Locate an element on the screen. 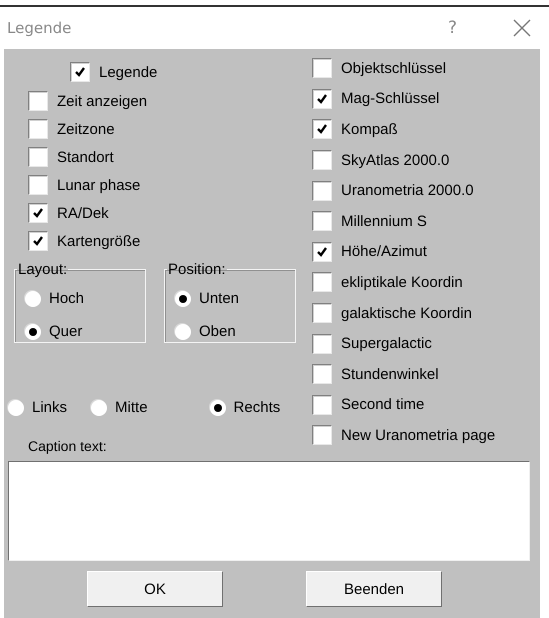  checkbox-label: SkyAtlas 2000.0 is located at coordinates (395, 160).